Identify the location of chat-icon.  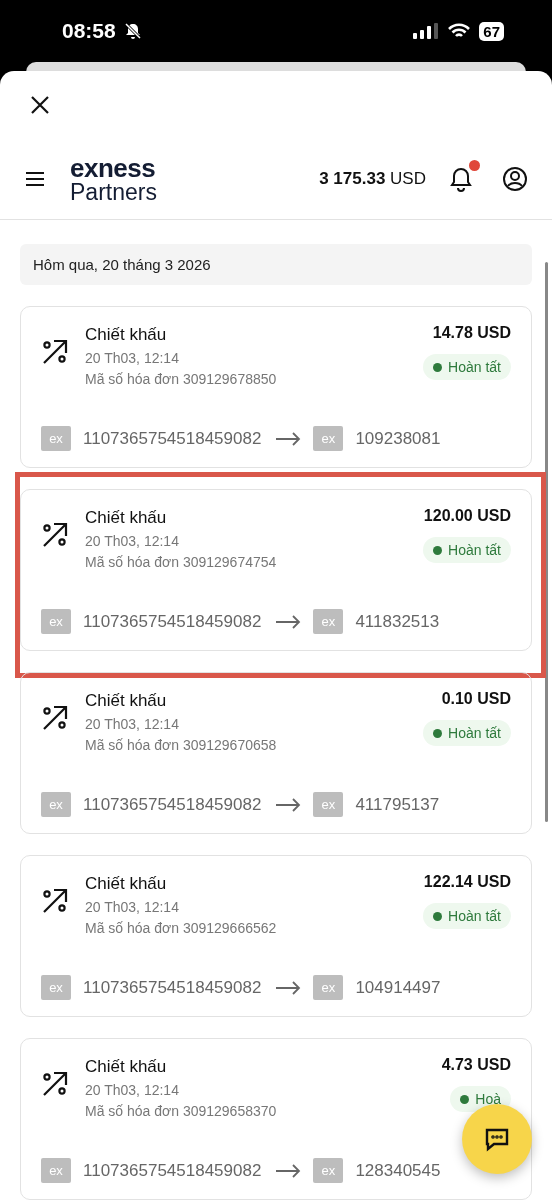
(497, 1139).